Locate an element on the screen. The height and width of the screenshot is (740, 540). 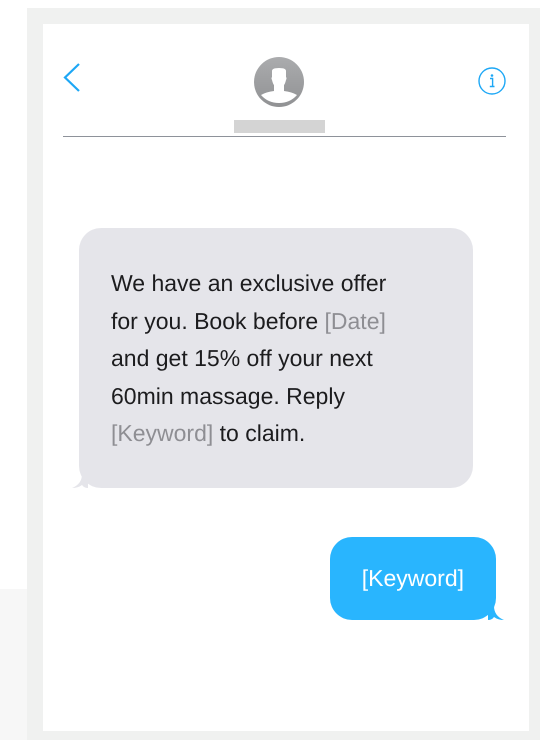
info-icon is located at coordinates (492, 81).